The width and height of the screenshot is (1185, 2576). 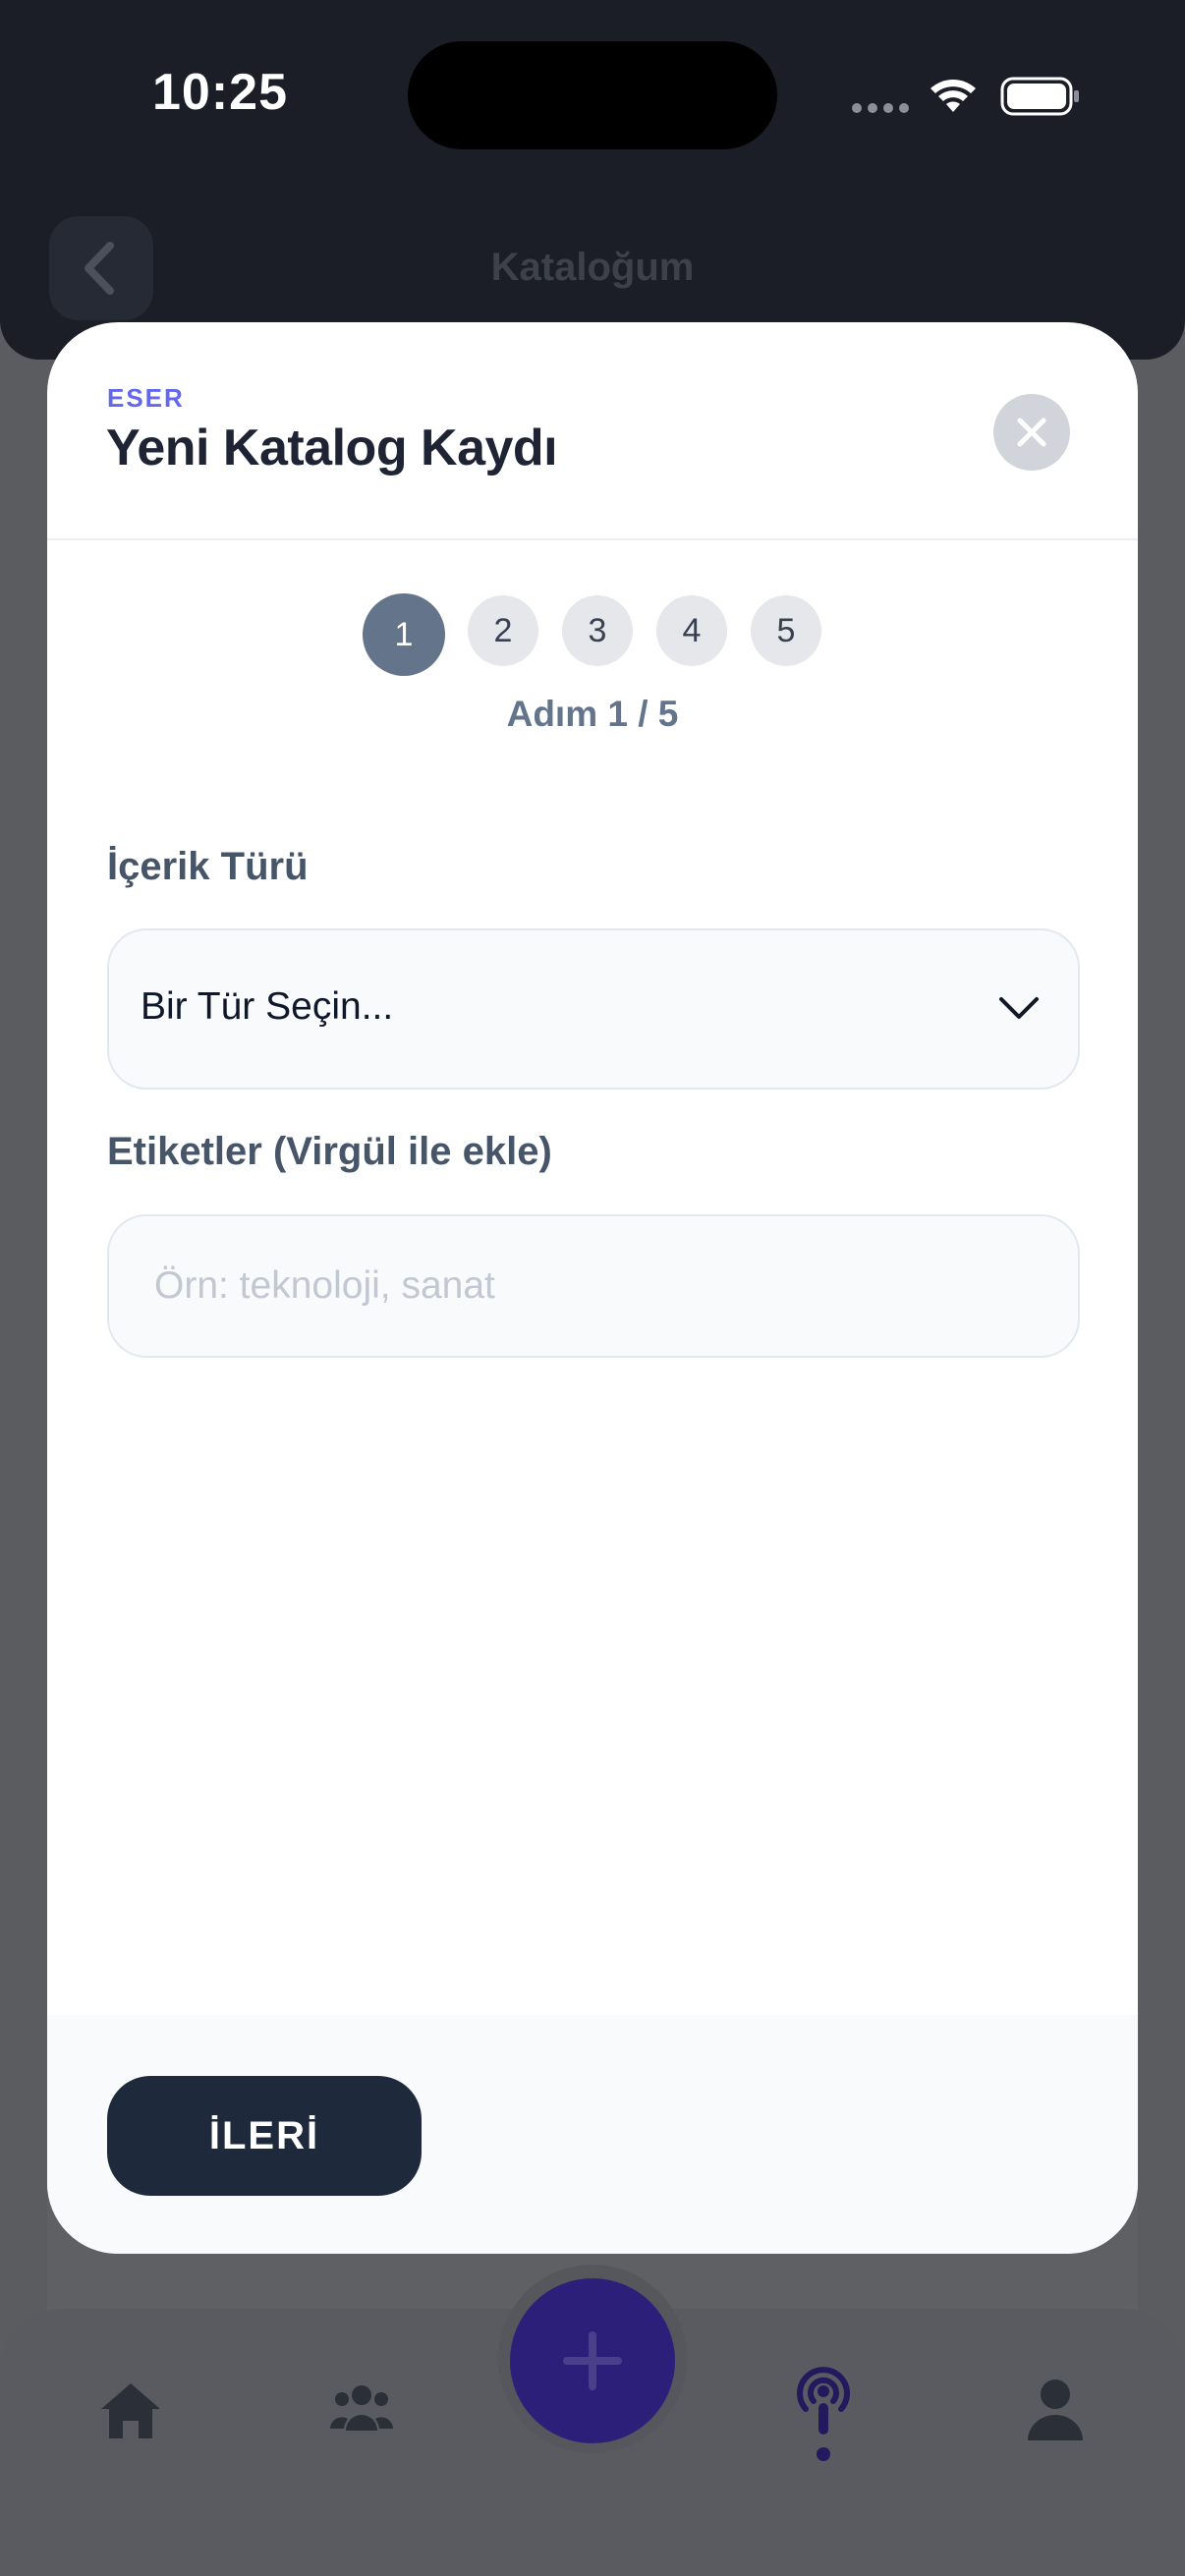 What do you see at coordinates (146, 398) in the screenshot?
I see `modal-eyebrow: ESER` at bounding box center [146, 398].